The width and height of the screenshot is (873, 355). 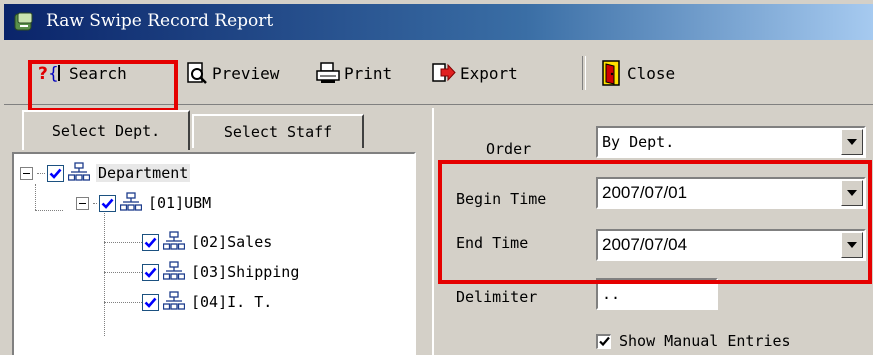 I want to click on window-title: Raw Swipe Record Report, so click(x=160, y=21).